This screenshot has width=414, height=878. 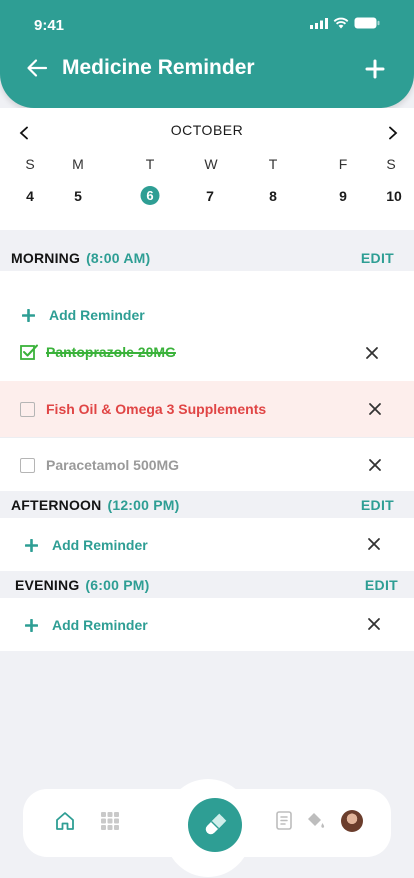 What do you see at coordinates (117, 585) in the screenshot?
I see `section-time: (6:00 PM)` at bounding box center [117, 585].